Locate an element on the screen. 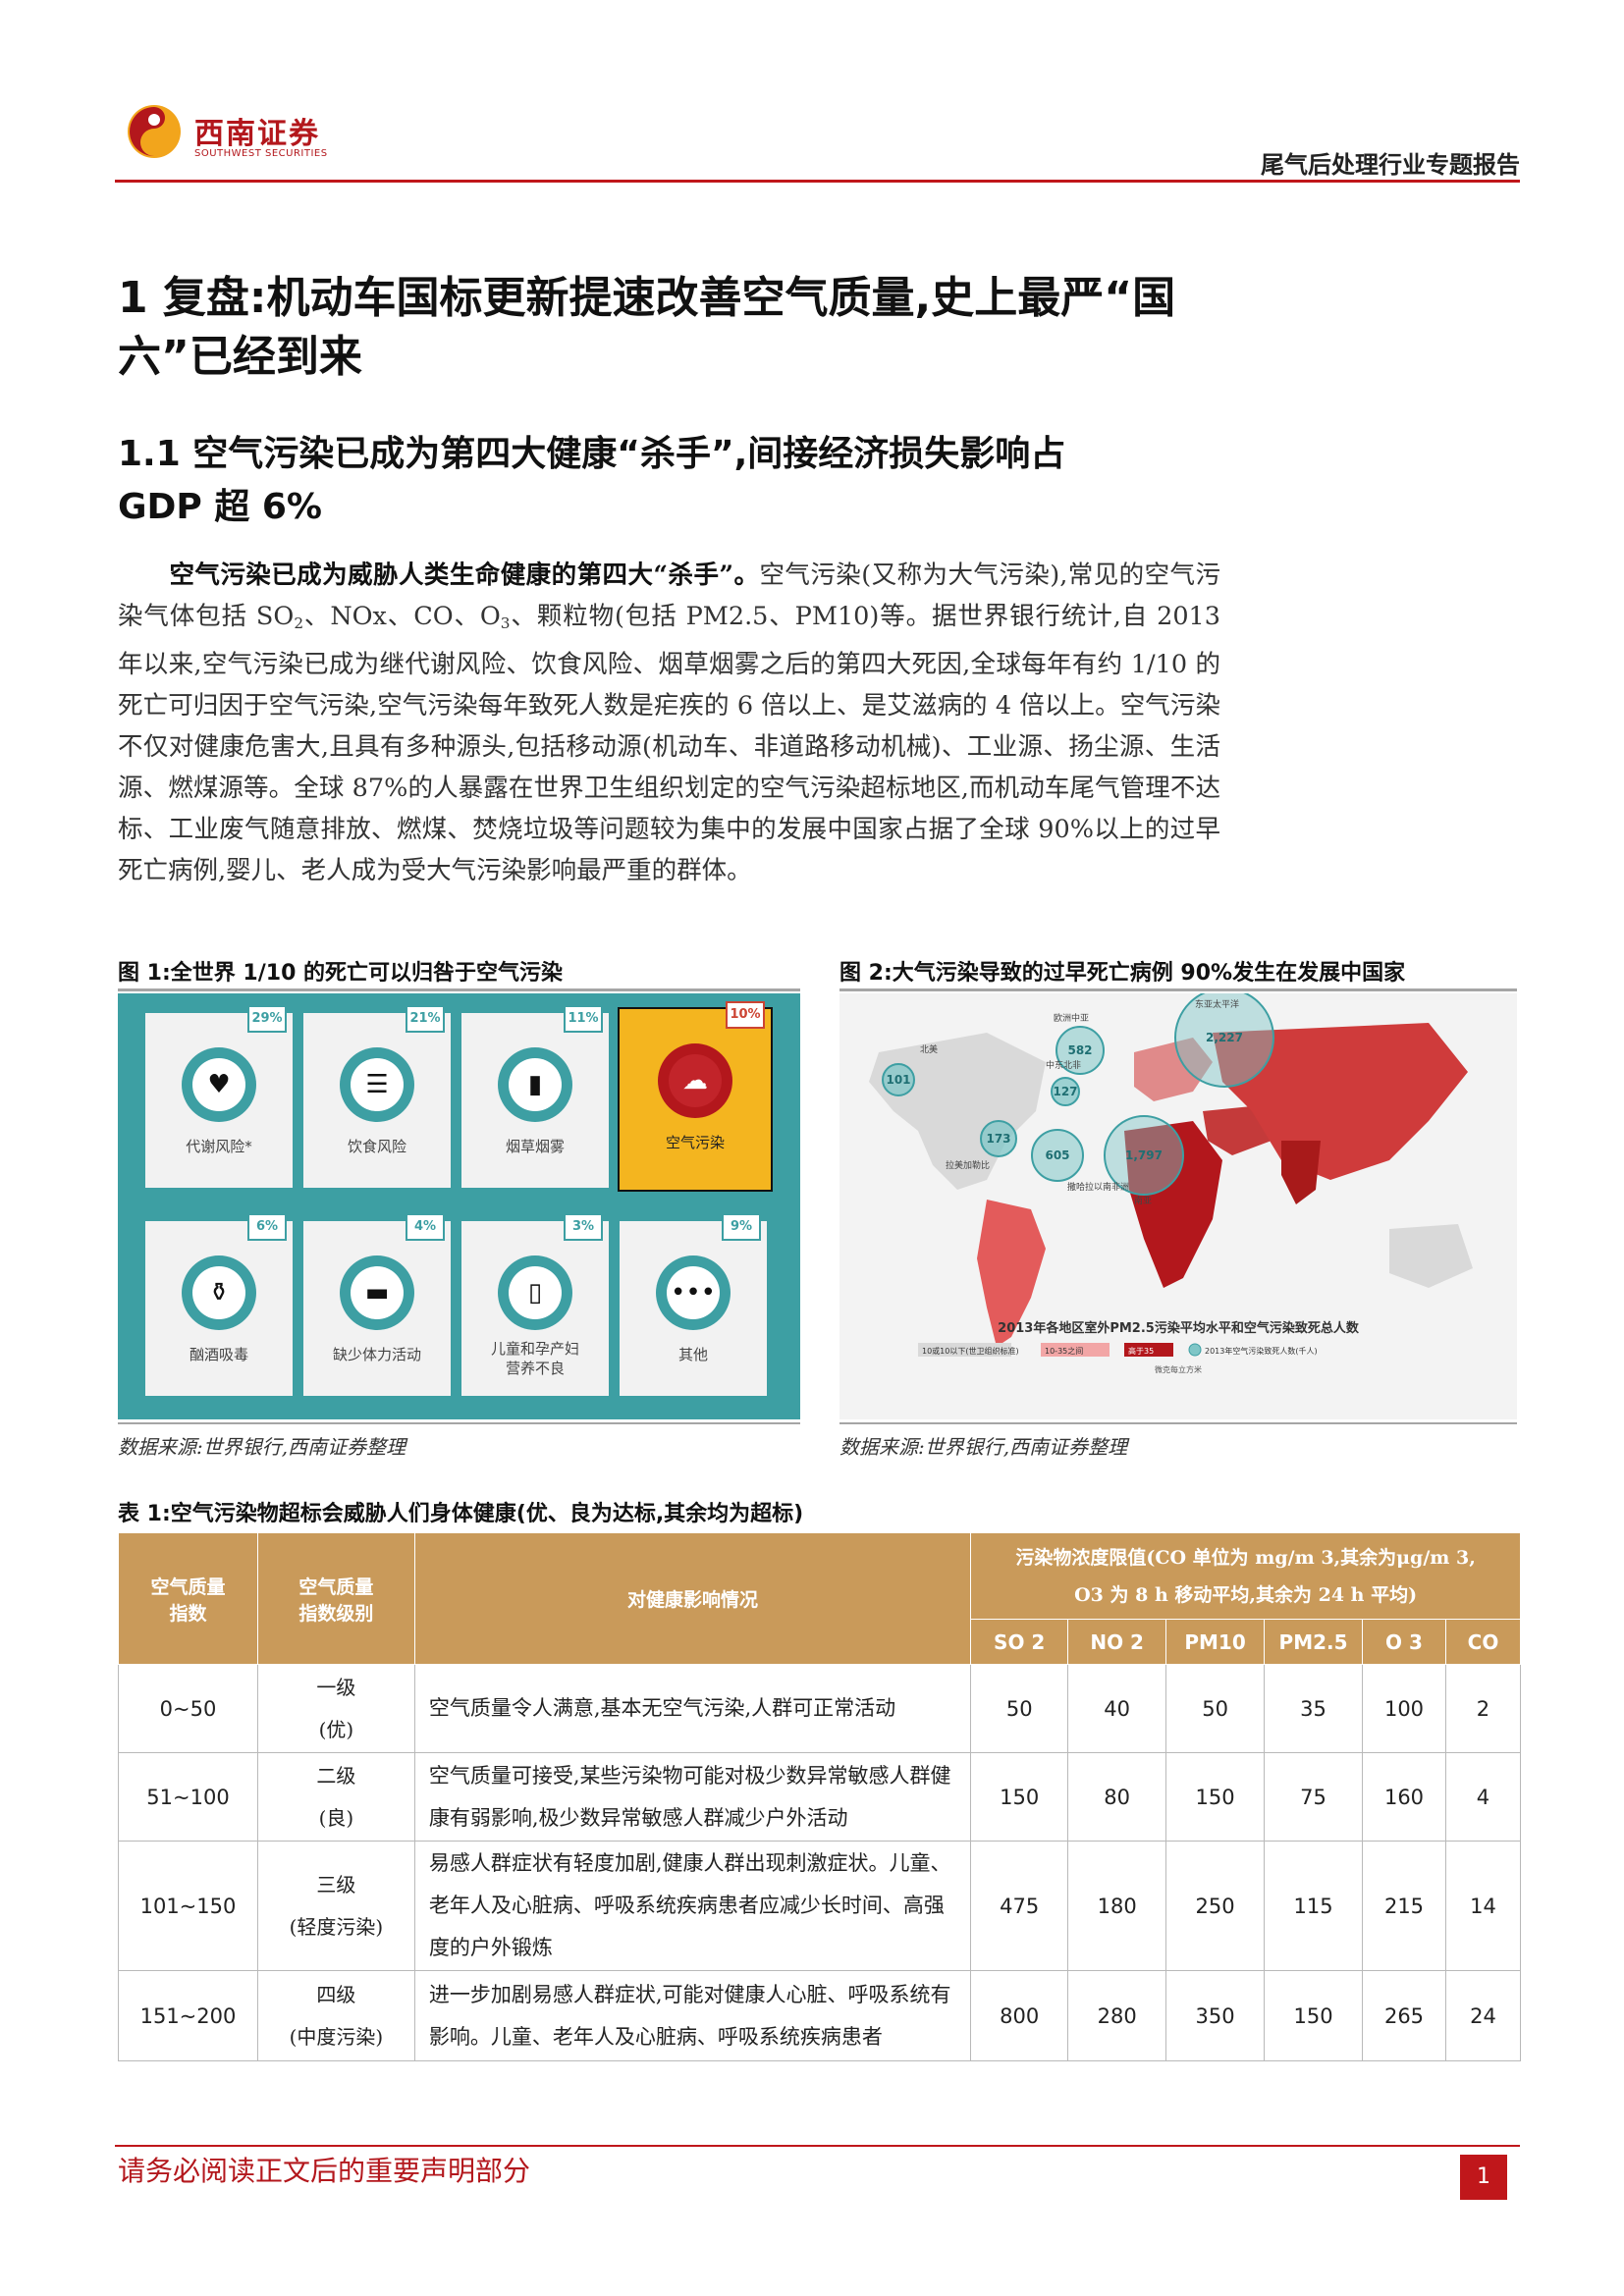  header-aqi: 空气质量 指数 is located at coordinates (188, 1599).